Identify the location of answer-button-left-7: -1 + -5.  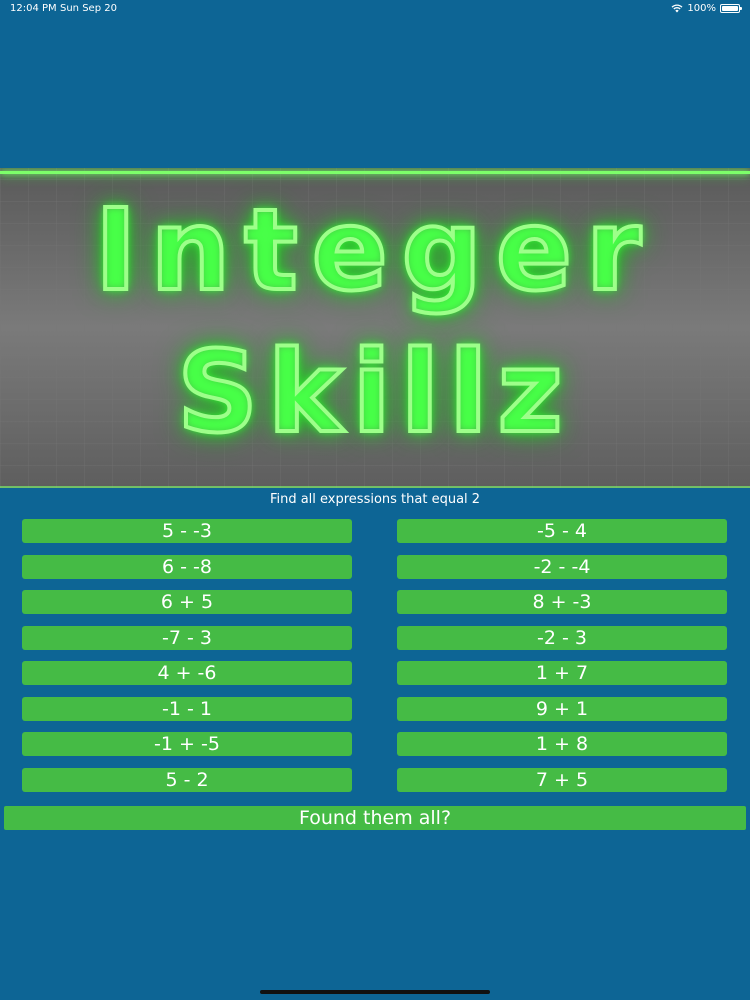
(187, 744).